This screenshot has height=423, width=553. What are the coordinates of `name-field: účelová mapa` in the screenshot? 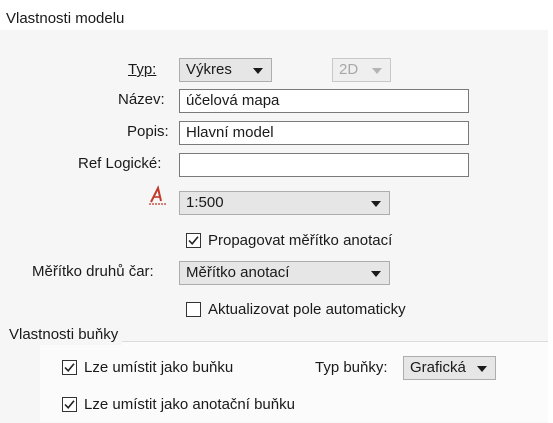 It's located at (324, 101).